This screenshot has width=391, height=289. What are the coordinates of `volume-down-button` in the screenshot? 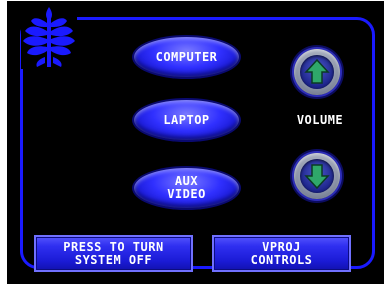 It's located at (317, 176).